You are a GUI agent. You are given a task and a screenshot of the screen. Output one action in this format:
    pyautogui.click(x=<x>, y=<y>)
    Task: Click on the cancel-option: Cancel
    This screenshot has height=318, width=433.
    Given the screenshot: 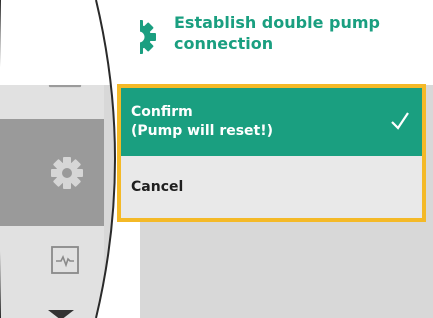 What is the action you would take?
    pyautogui.click(x=271, y=187)
    